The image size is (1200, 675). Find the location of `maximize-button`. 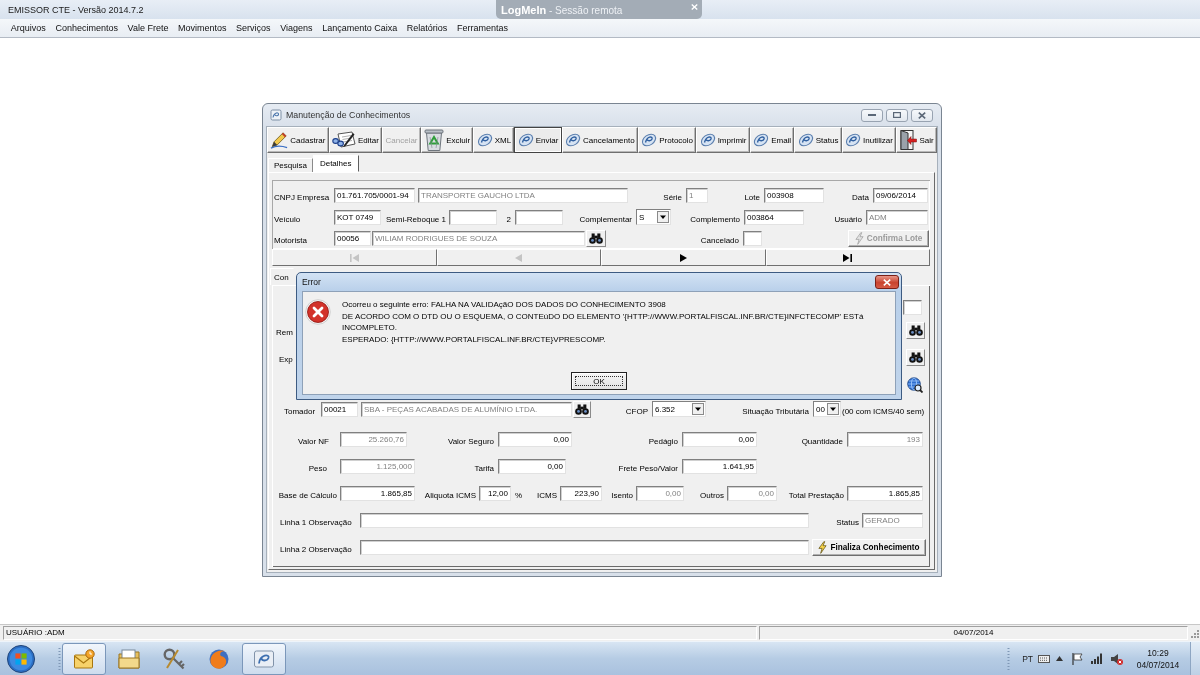

maximize-button is located at coordinates (897, 115).